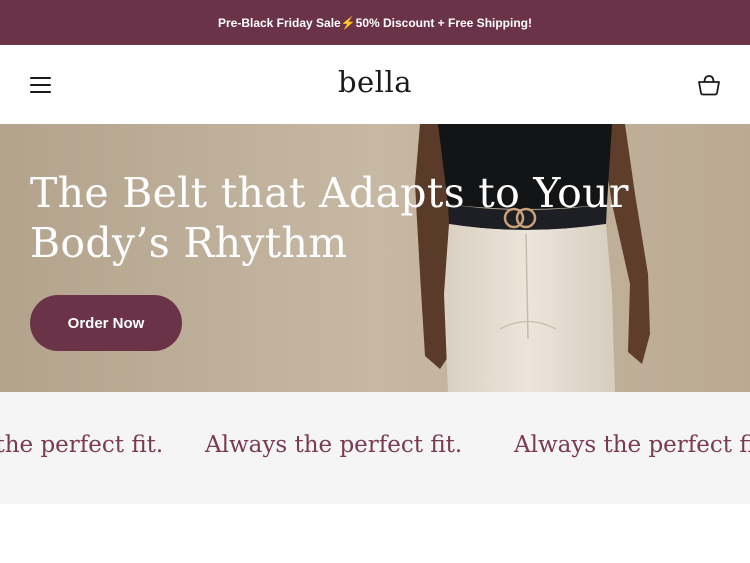 The width and height of the screenshot is (750, 563). What do you see at coordinates (40, 78) in the screenshot?
I see `hamburger-menu-icon` at bounding box center [40, 78].